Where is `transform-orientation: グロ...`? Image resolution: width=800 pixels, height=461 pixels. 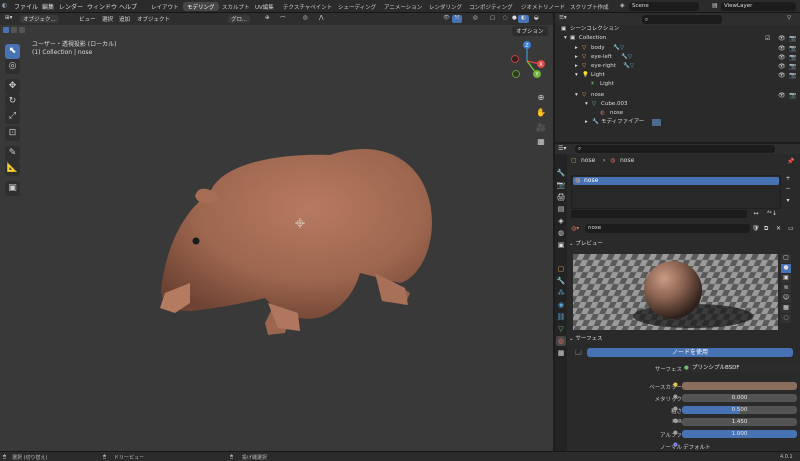
transform-orientation: グロ... is located at coordinates (239, 19).